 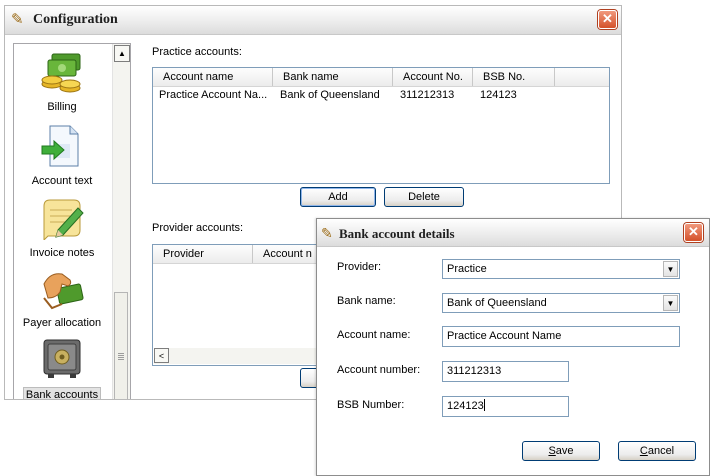 I want to click on sidebar-item-invoice-notes: Invoice notes, so click(x=62, y=227).